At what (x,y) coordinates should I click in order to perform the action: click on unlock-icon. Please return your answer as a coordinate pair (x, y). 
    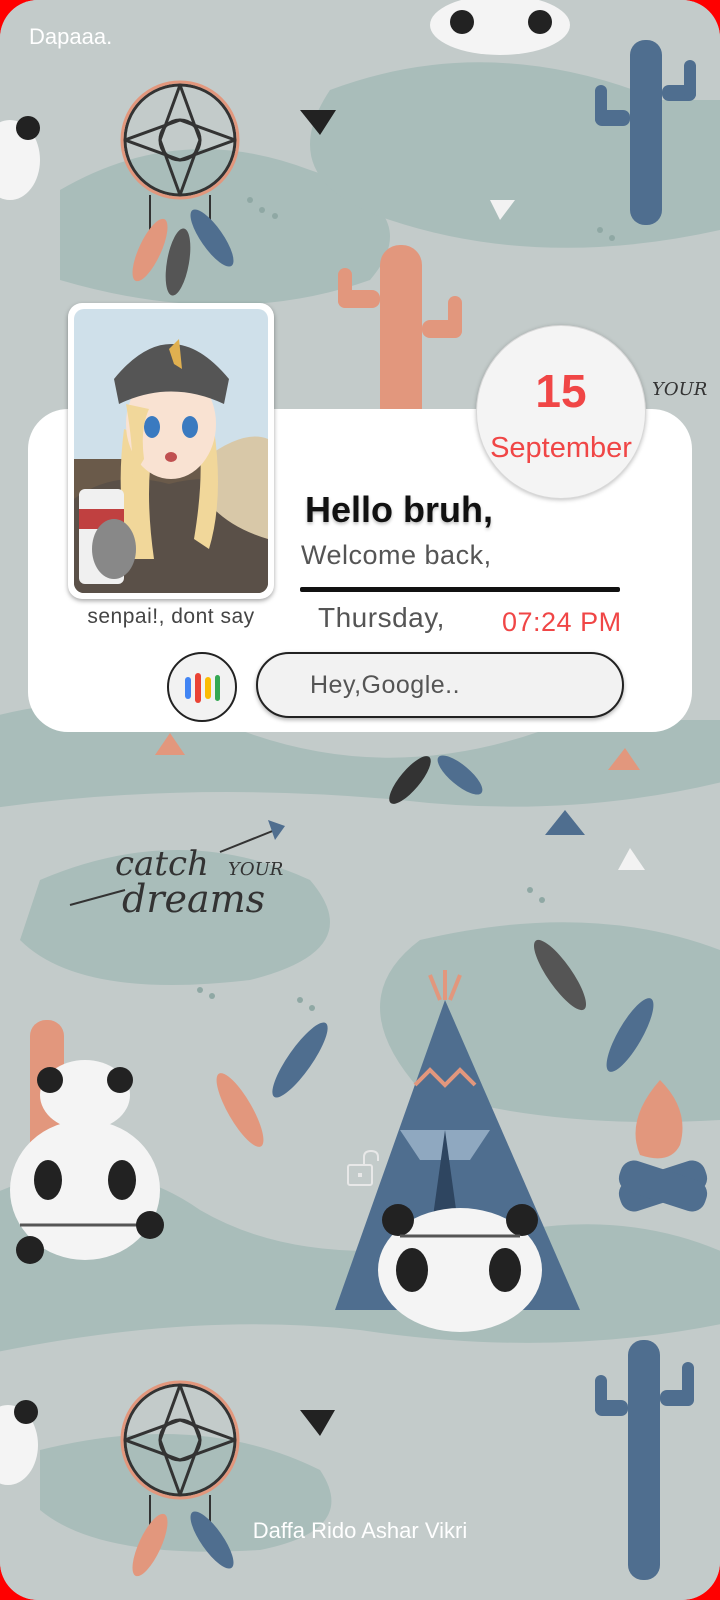
    Looking at the image, I should click on (364, 1169).